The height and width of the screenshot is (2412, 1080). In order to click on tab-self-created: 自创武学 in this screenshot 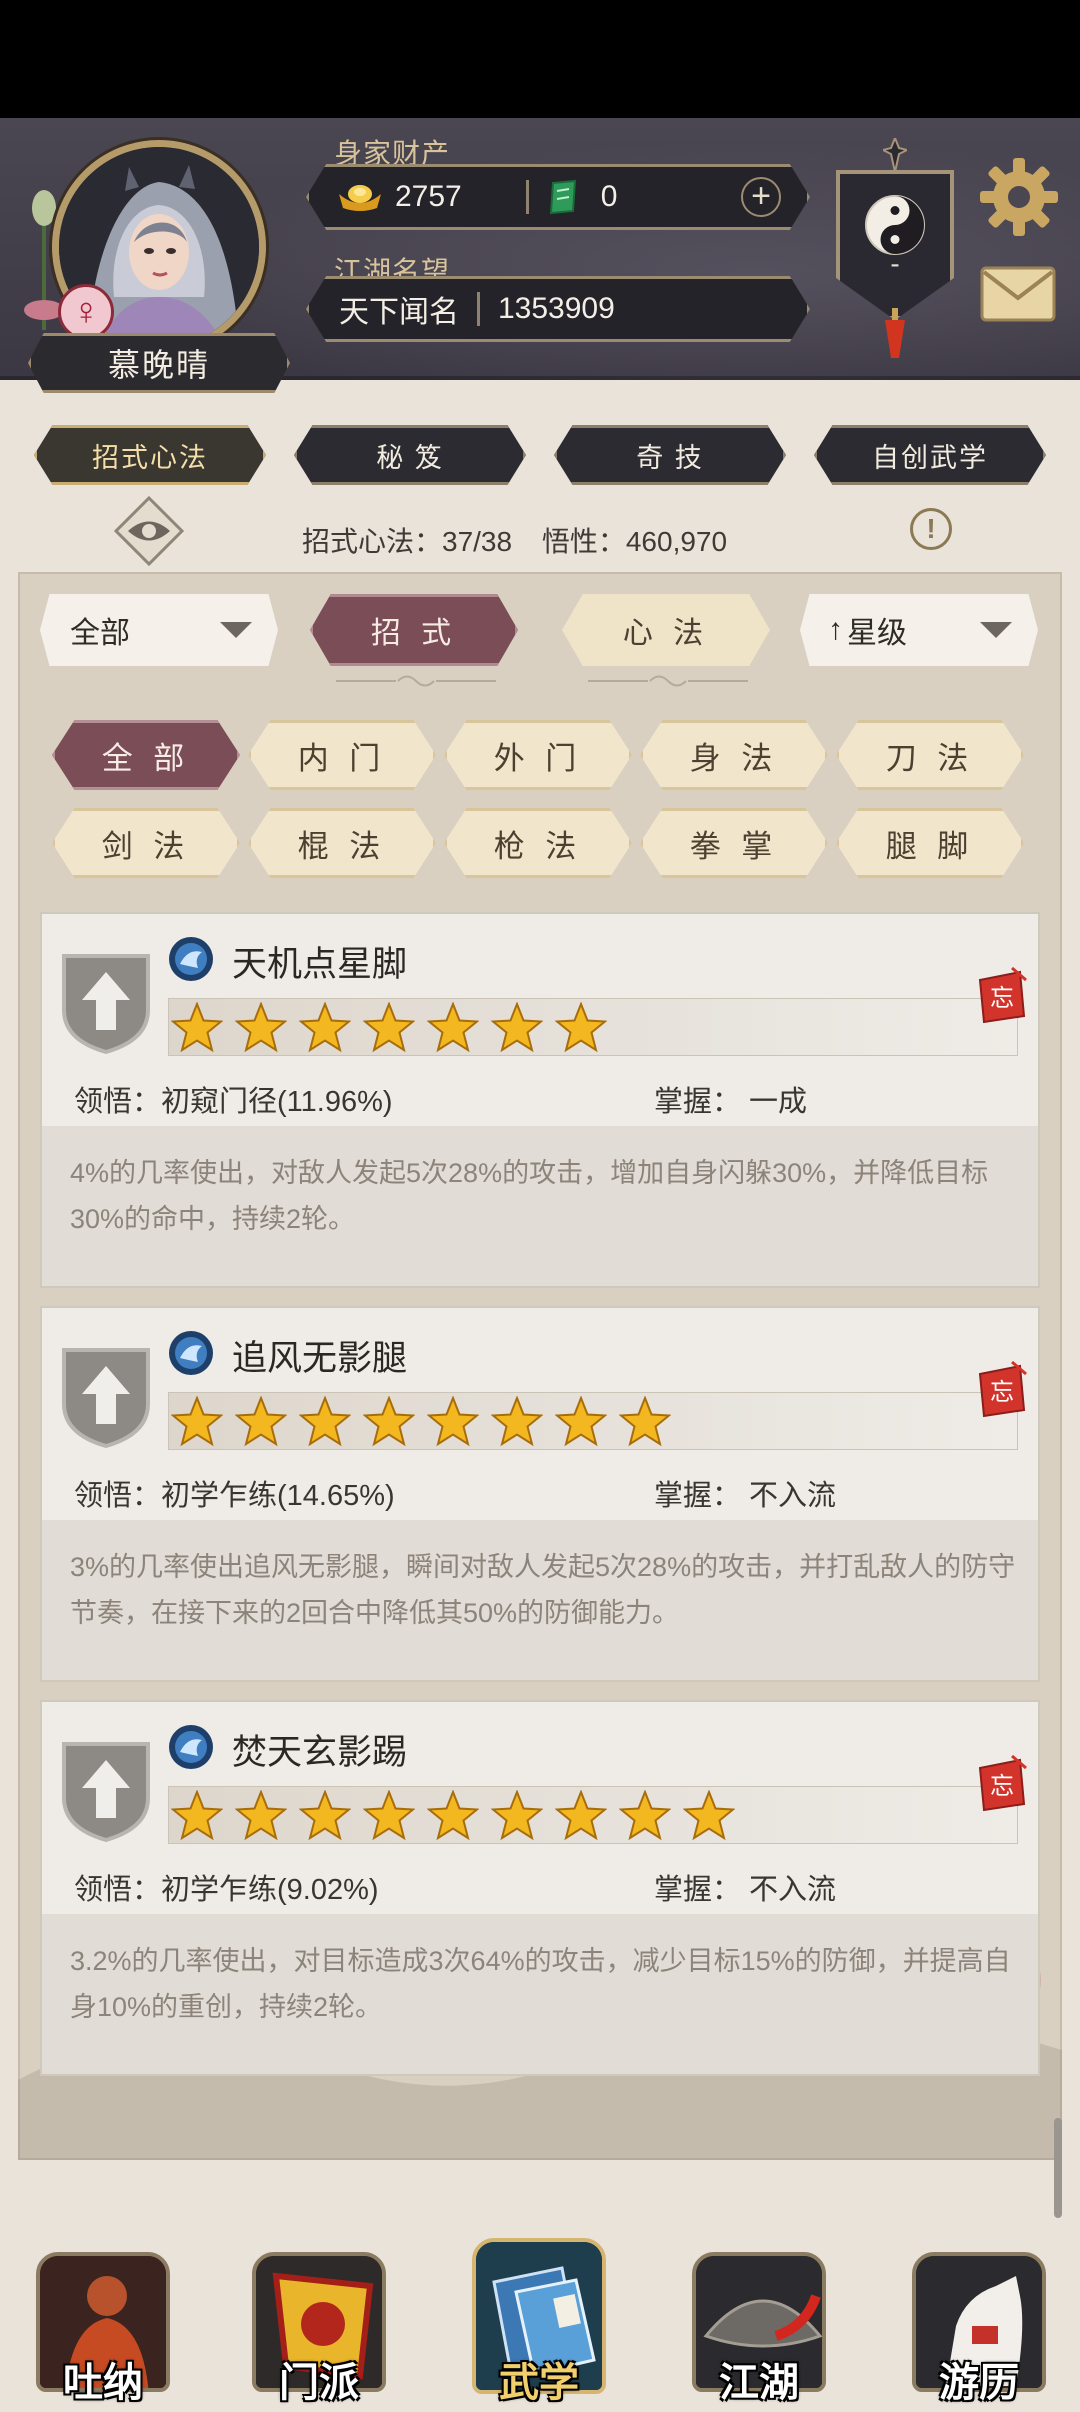, I will do `click(930, 455)`.